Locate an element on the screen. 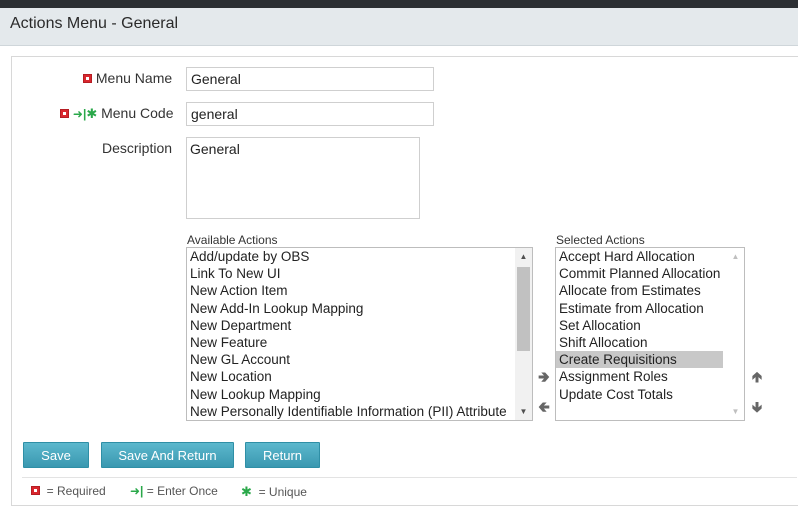 This screenshot has width=798, height=506. available-actions-scrollbar: ▲ ▼ is located at coordinates (523, 334).